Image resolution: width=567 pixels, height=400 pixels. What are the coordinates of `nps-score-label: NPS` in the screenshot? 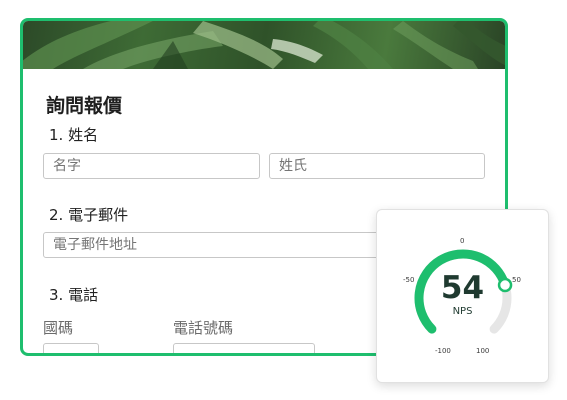 It's located at (462, 311).